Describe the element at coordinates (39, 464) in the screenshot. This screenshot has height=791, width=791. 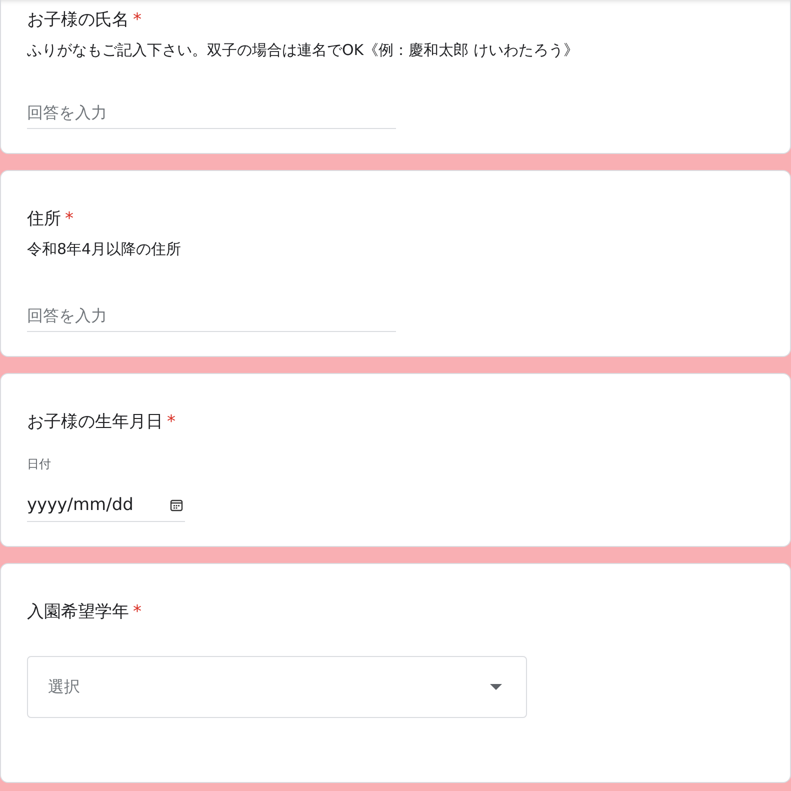
I see `date-label: 日付` at that location.